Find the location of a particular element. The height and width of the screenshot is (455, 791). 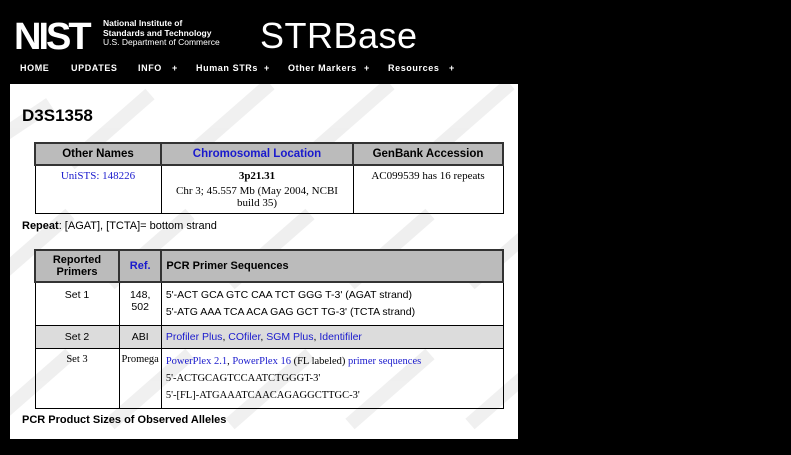

nav-human-strs: Human STRs is located at coordinates (227, 68).